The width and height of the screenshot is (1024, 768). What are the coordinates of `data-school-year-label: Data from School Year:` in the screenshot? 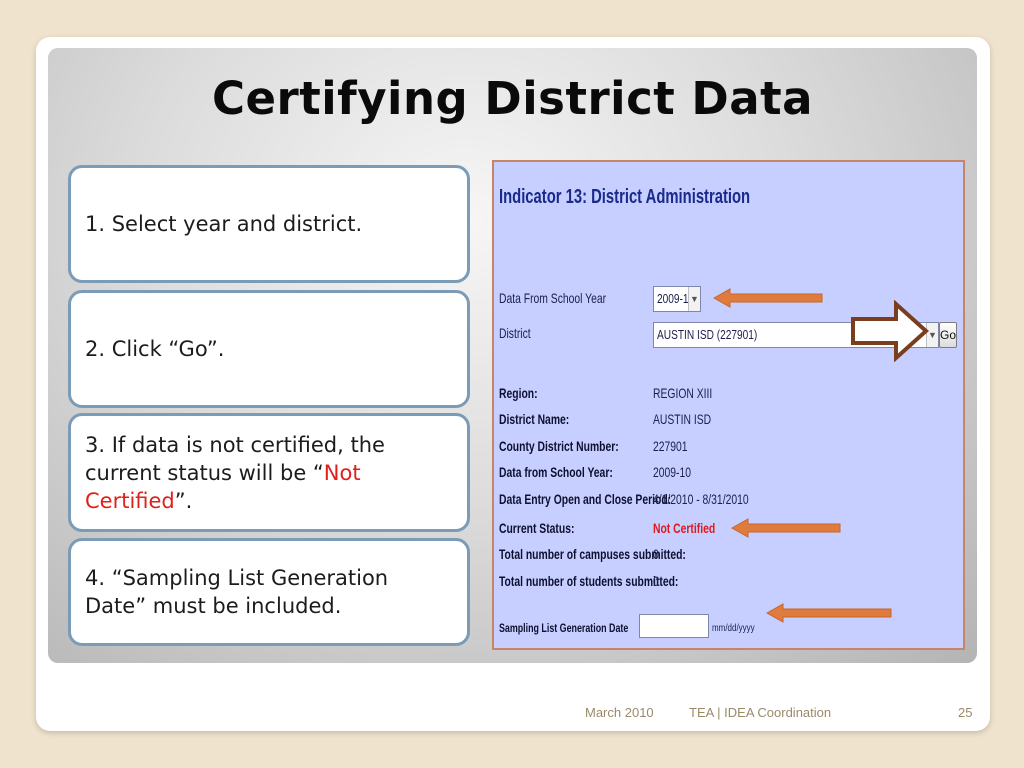 It's located at (556, 472).